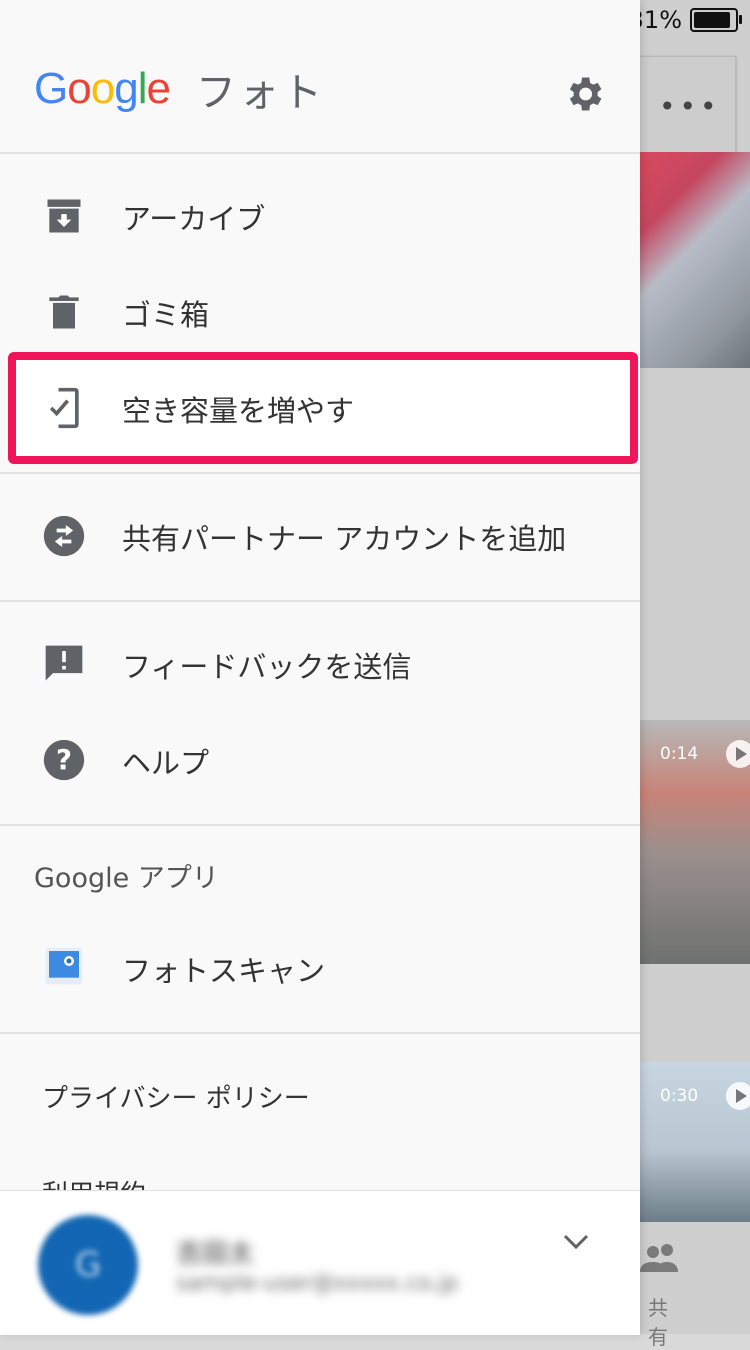 The width and height of the screenshot is (750, 1350). What do you see at coordinates (695, 260) in the screenshot?
I see `photo-thumbnail` at bounding box center [695, 260].